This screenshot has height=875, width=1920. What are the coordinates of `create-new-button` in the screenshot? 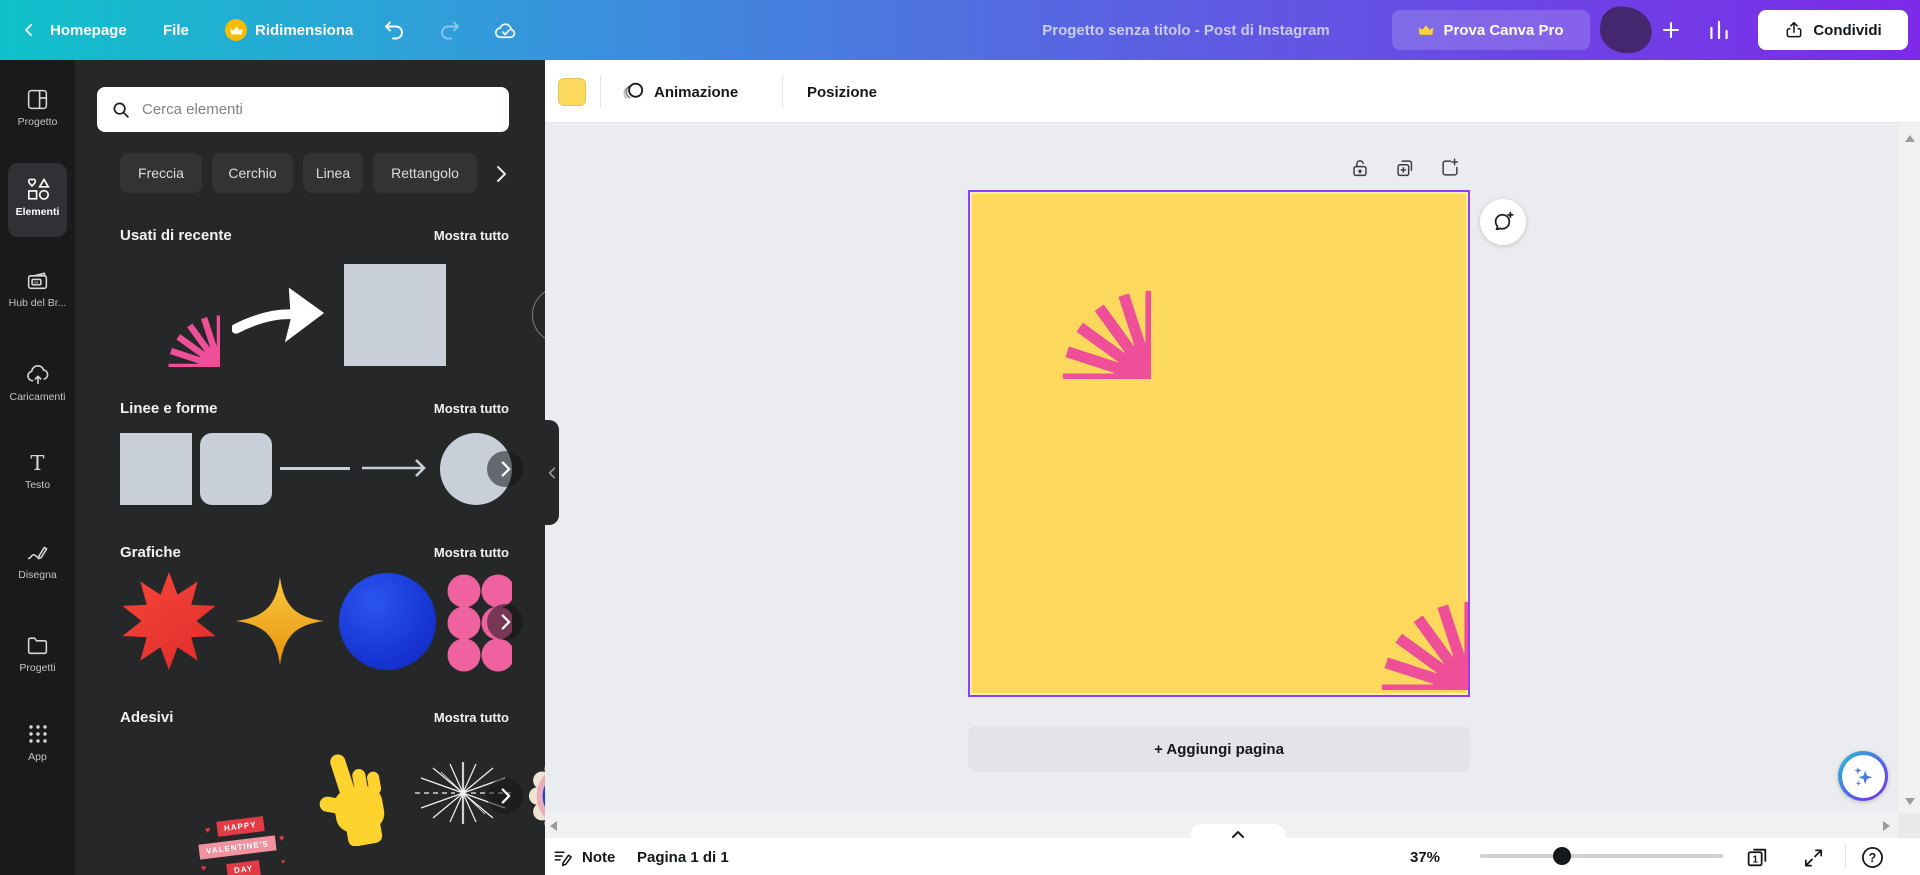 It's located at (1671, 30).